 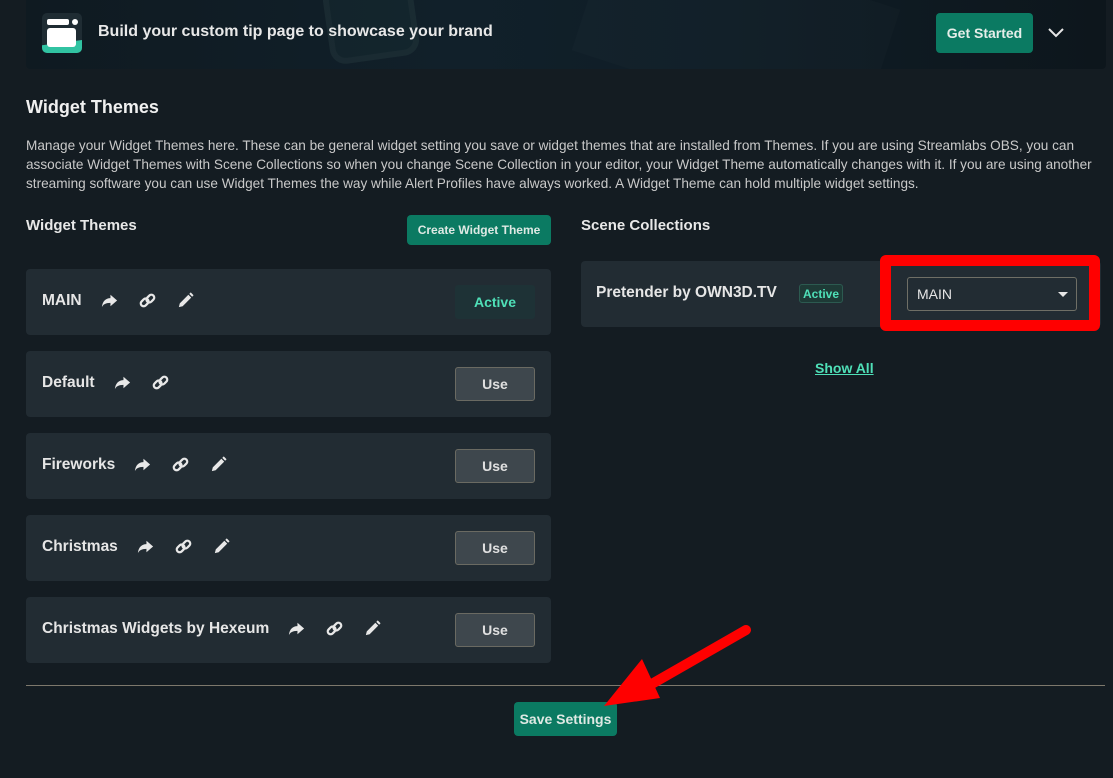 I want to click on create-widget-theme-button: Create Widget Theme, so click(x=479, y=230).